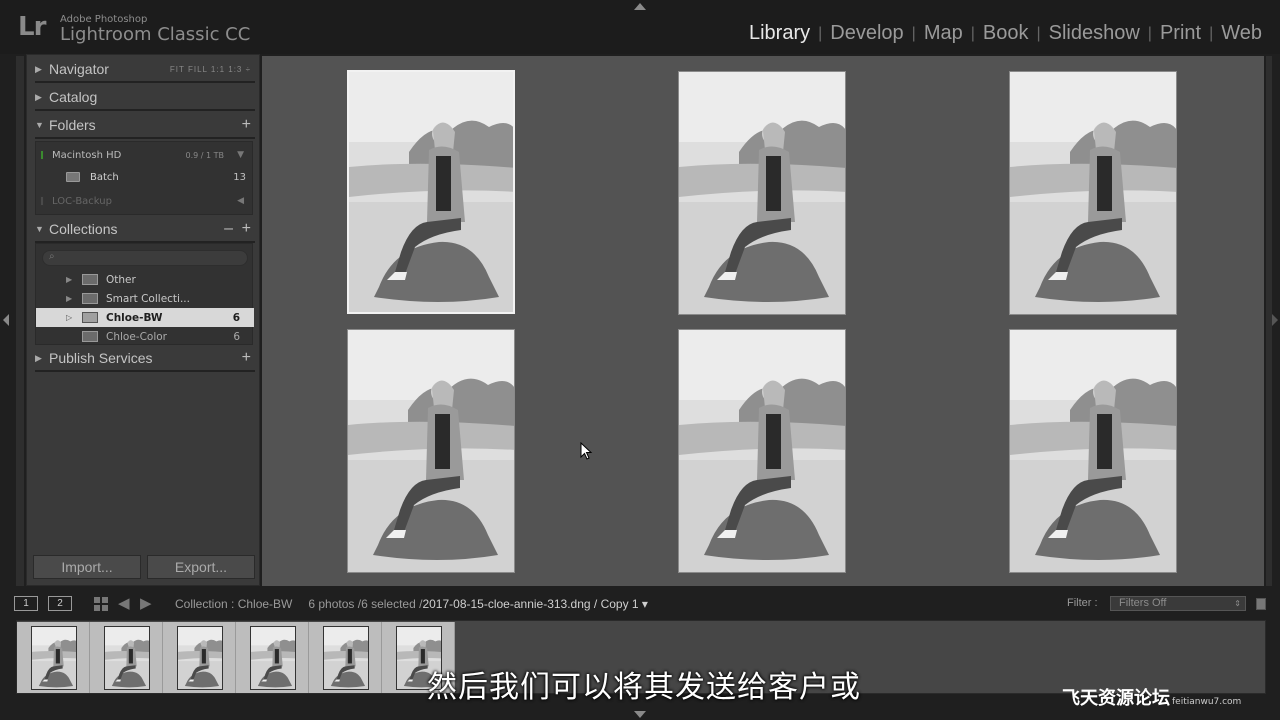 This screenshot has width=1280, height=720. Describe the element at coordinates (136, 336) in the screenshot. I see `collection-name: Chloe-Color` at that location.